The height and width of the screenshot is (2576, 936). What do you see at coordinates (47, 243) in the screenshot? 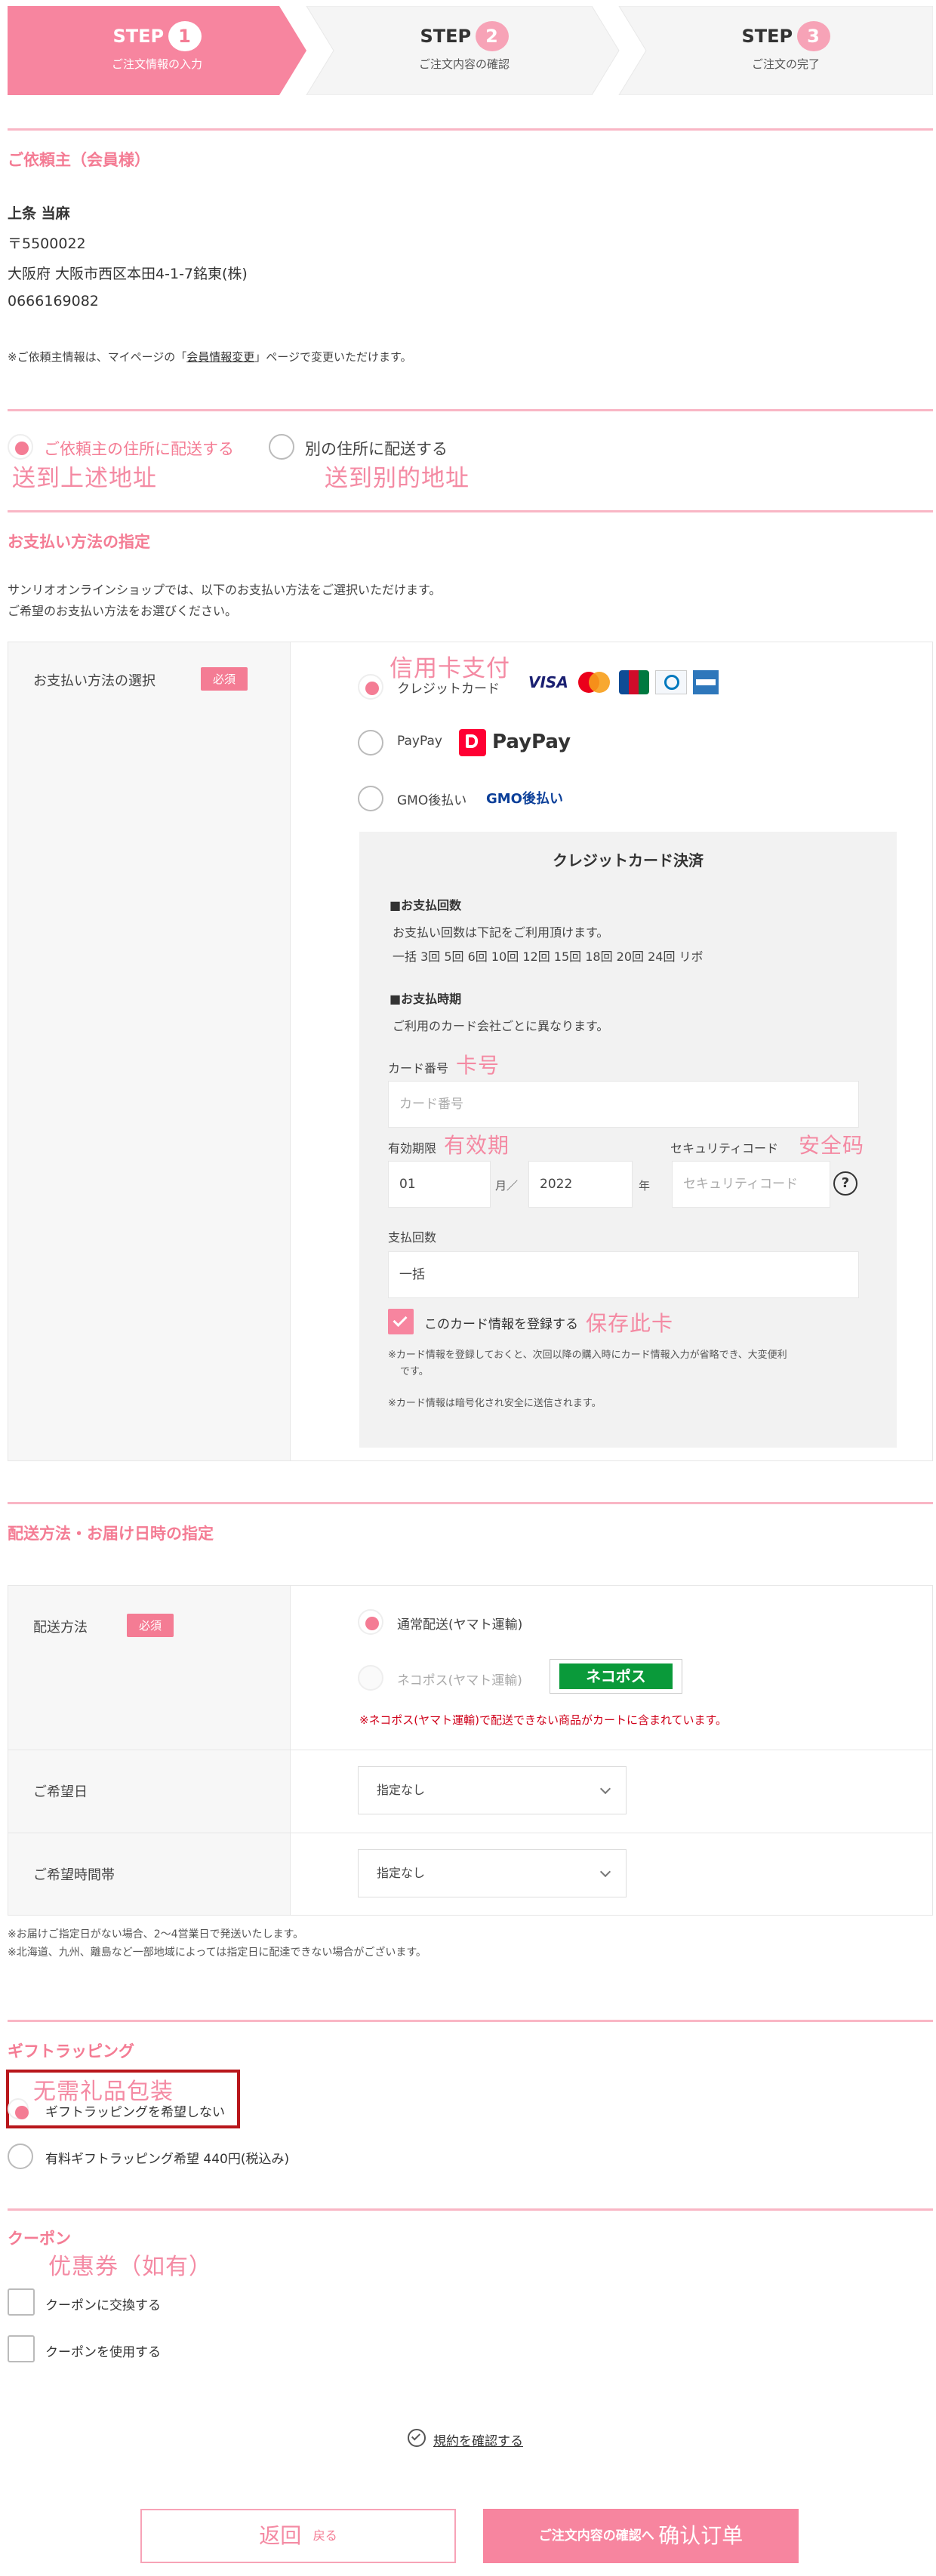
I see `requester-postal: 〒5500022` at bounding box center [47, 243].